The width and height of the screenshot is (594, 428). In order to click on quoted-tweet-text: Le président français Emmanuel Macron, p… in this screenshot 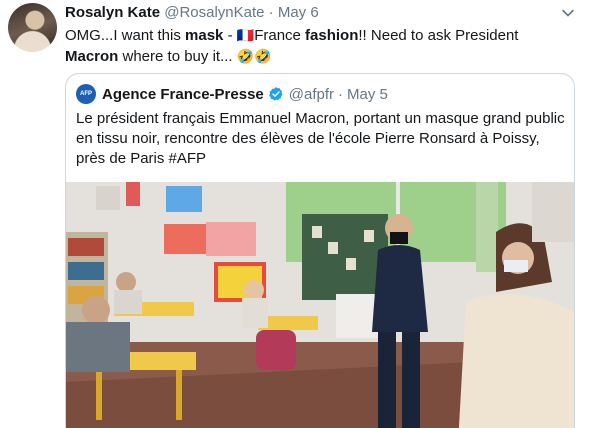, I will do `click(320, 138)`.